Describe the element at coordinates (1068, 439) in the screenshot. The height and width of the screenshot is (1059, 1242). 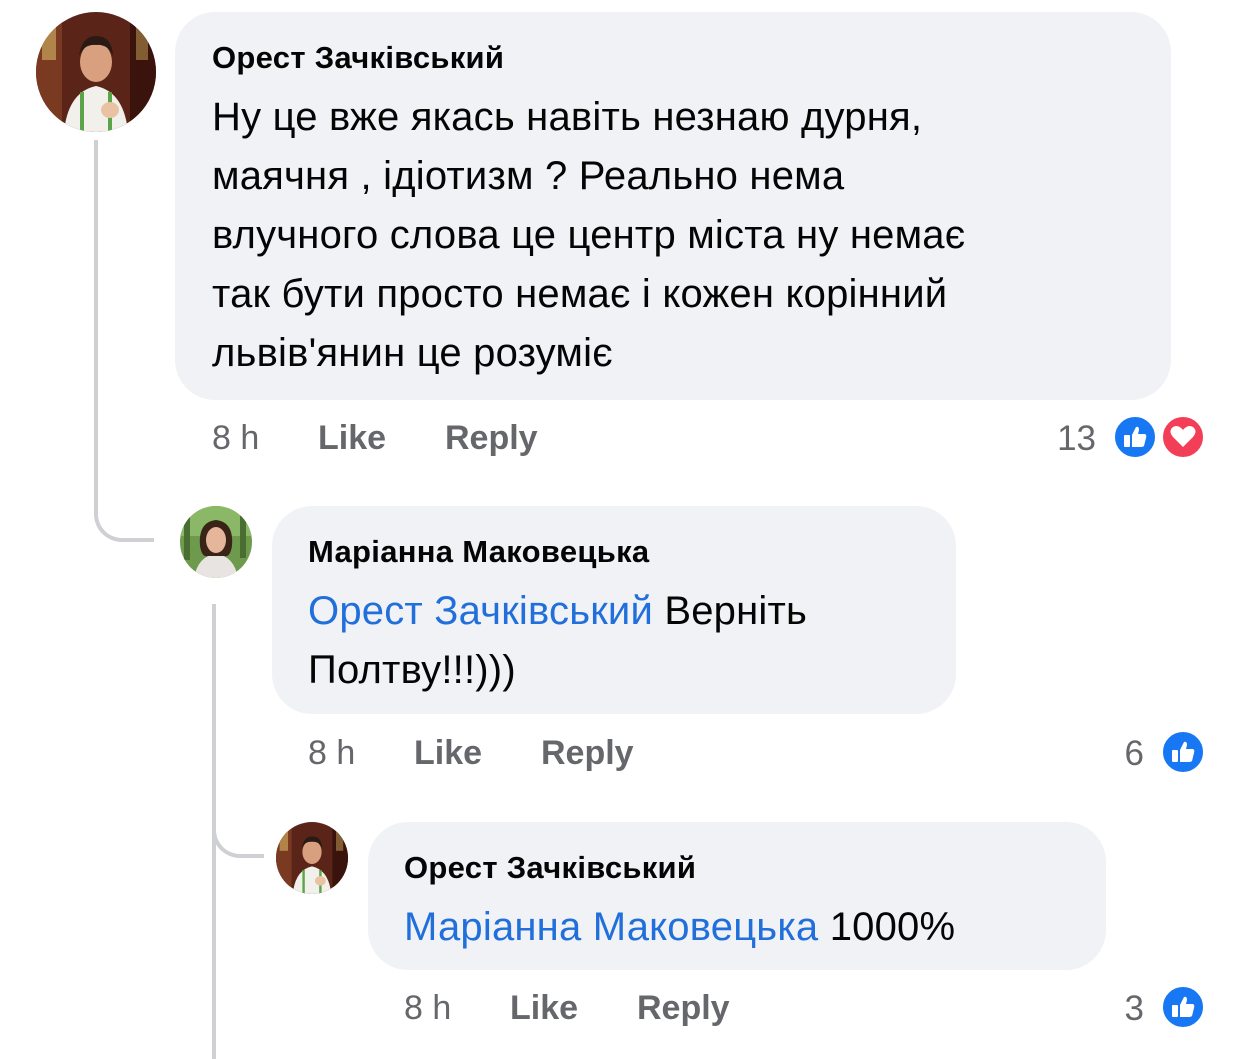
I see `reaction-count-1: 13` at that location.